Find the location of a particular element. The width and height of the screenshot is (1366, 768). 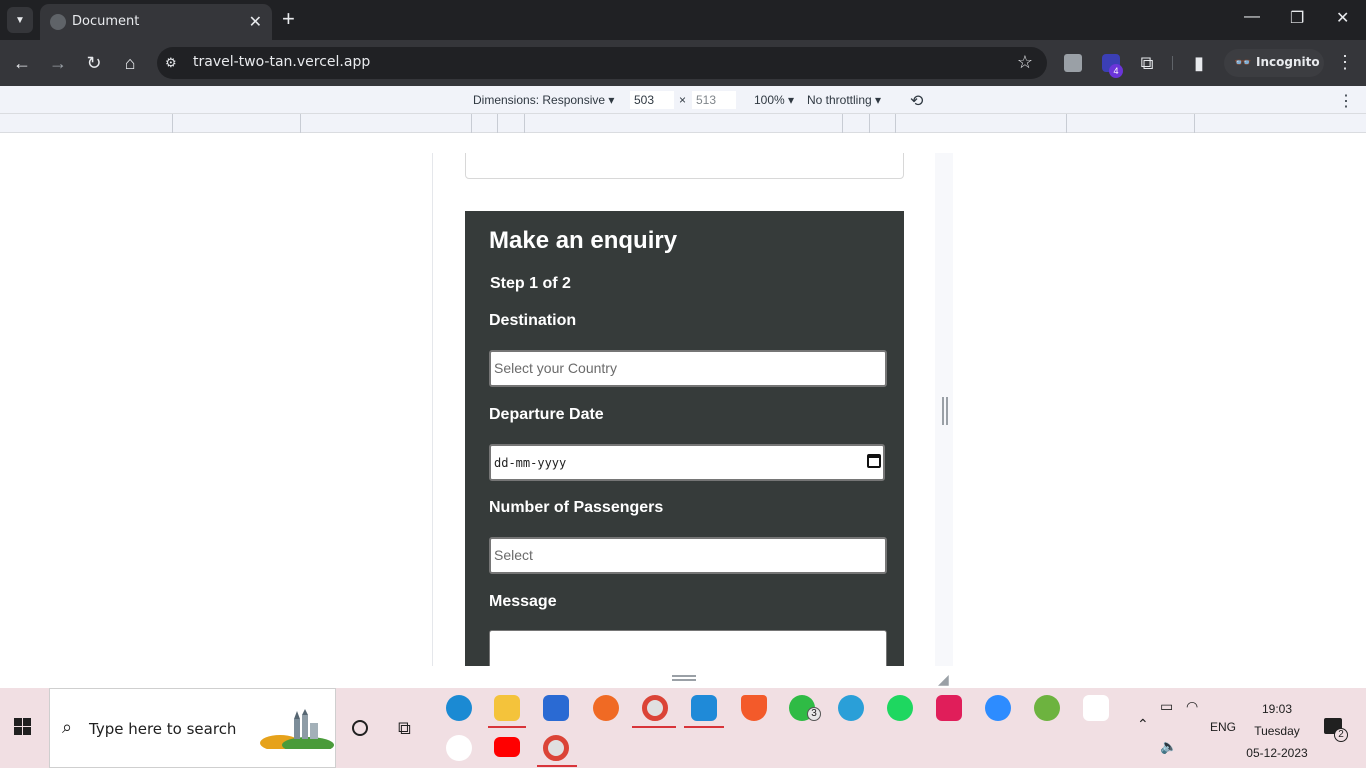

incognito-profile-button: 👓 Incognito is located at coordinates (1274, 63).